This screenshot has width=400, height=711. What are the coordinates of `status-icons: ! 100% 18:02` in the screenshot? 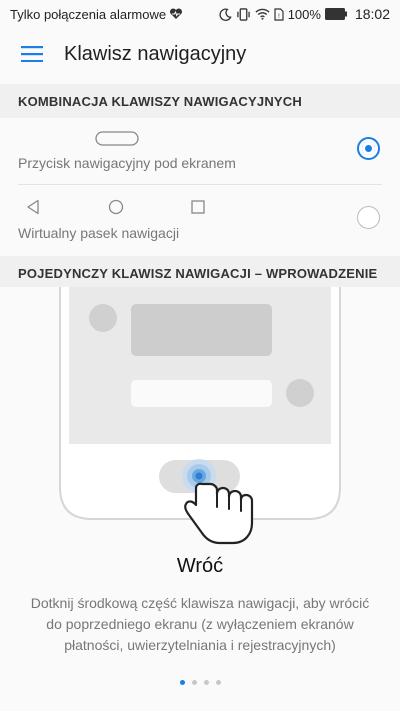 It's located at (304, 14).